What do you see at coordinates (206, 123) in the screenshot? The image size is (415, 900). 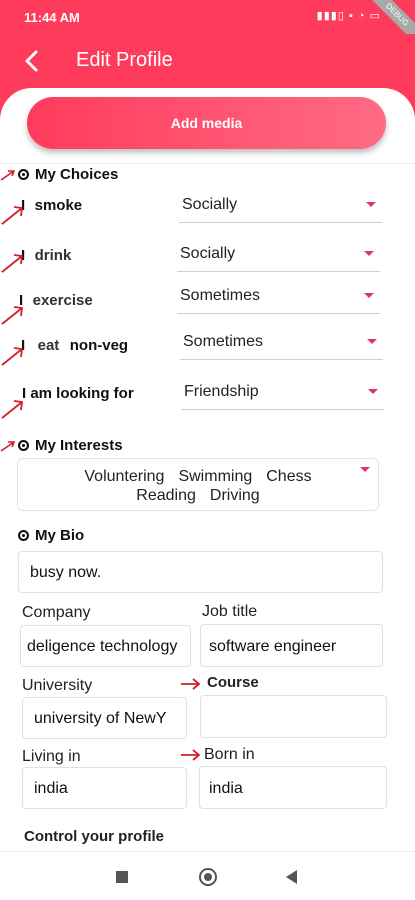 I see `add-media-button: Add media` at bounding box center [206, 123].